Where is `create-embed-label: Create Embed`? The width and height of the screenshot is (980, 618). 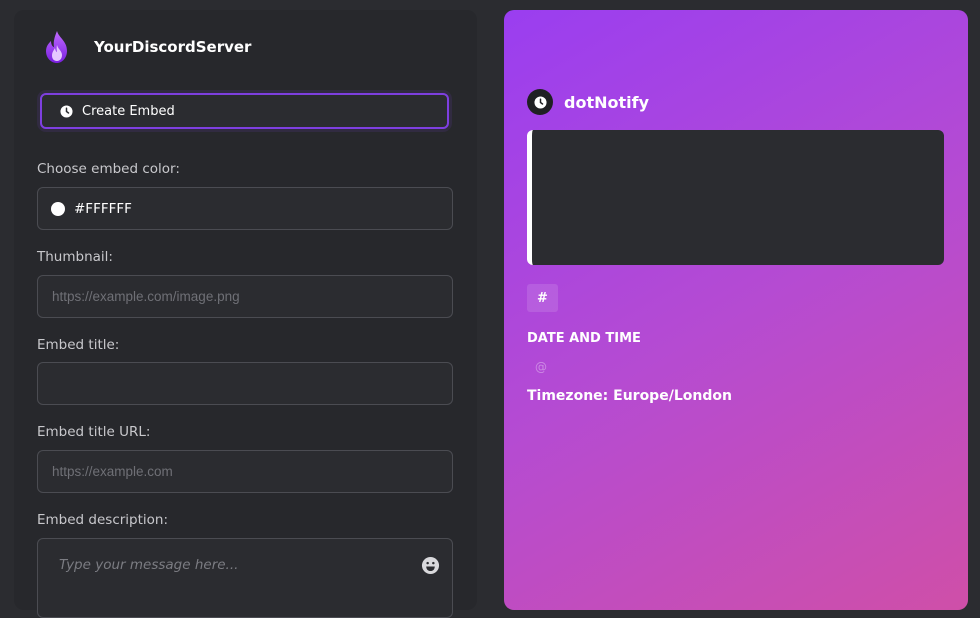
create-embed-label: Create Embed is located at coordinates (128, 111).